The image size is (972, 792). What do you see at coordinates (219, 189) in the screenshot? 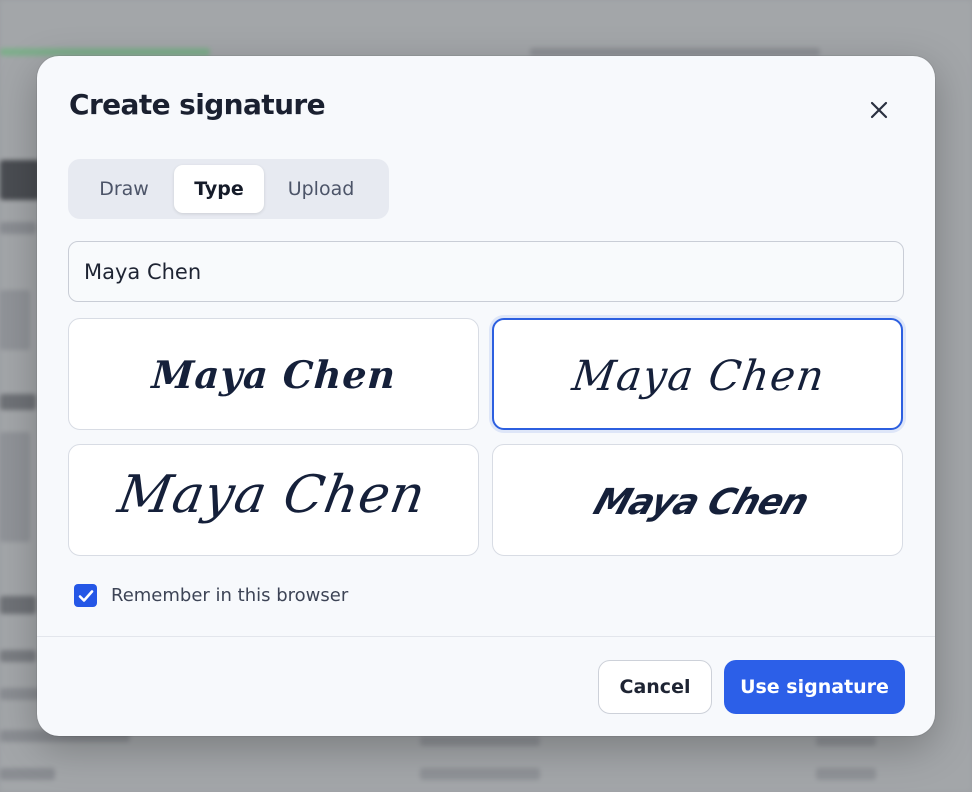
I see `tab-type: Type` at bounding box center [219, 189].